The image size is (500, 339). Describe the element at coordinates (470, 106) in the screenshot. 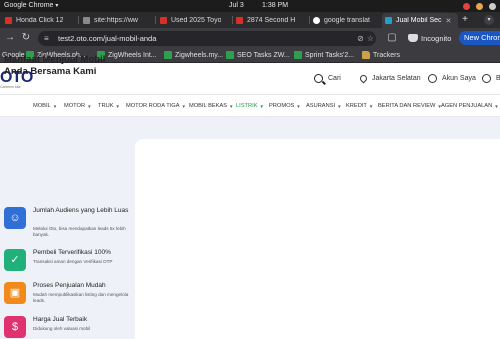

I see `nav-item-agen-penjualan: AGEN PENJUALAN ▼` at that location.